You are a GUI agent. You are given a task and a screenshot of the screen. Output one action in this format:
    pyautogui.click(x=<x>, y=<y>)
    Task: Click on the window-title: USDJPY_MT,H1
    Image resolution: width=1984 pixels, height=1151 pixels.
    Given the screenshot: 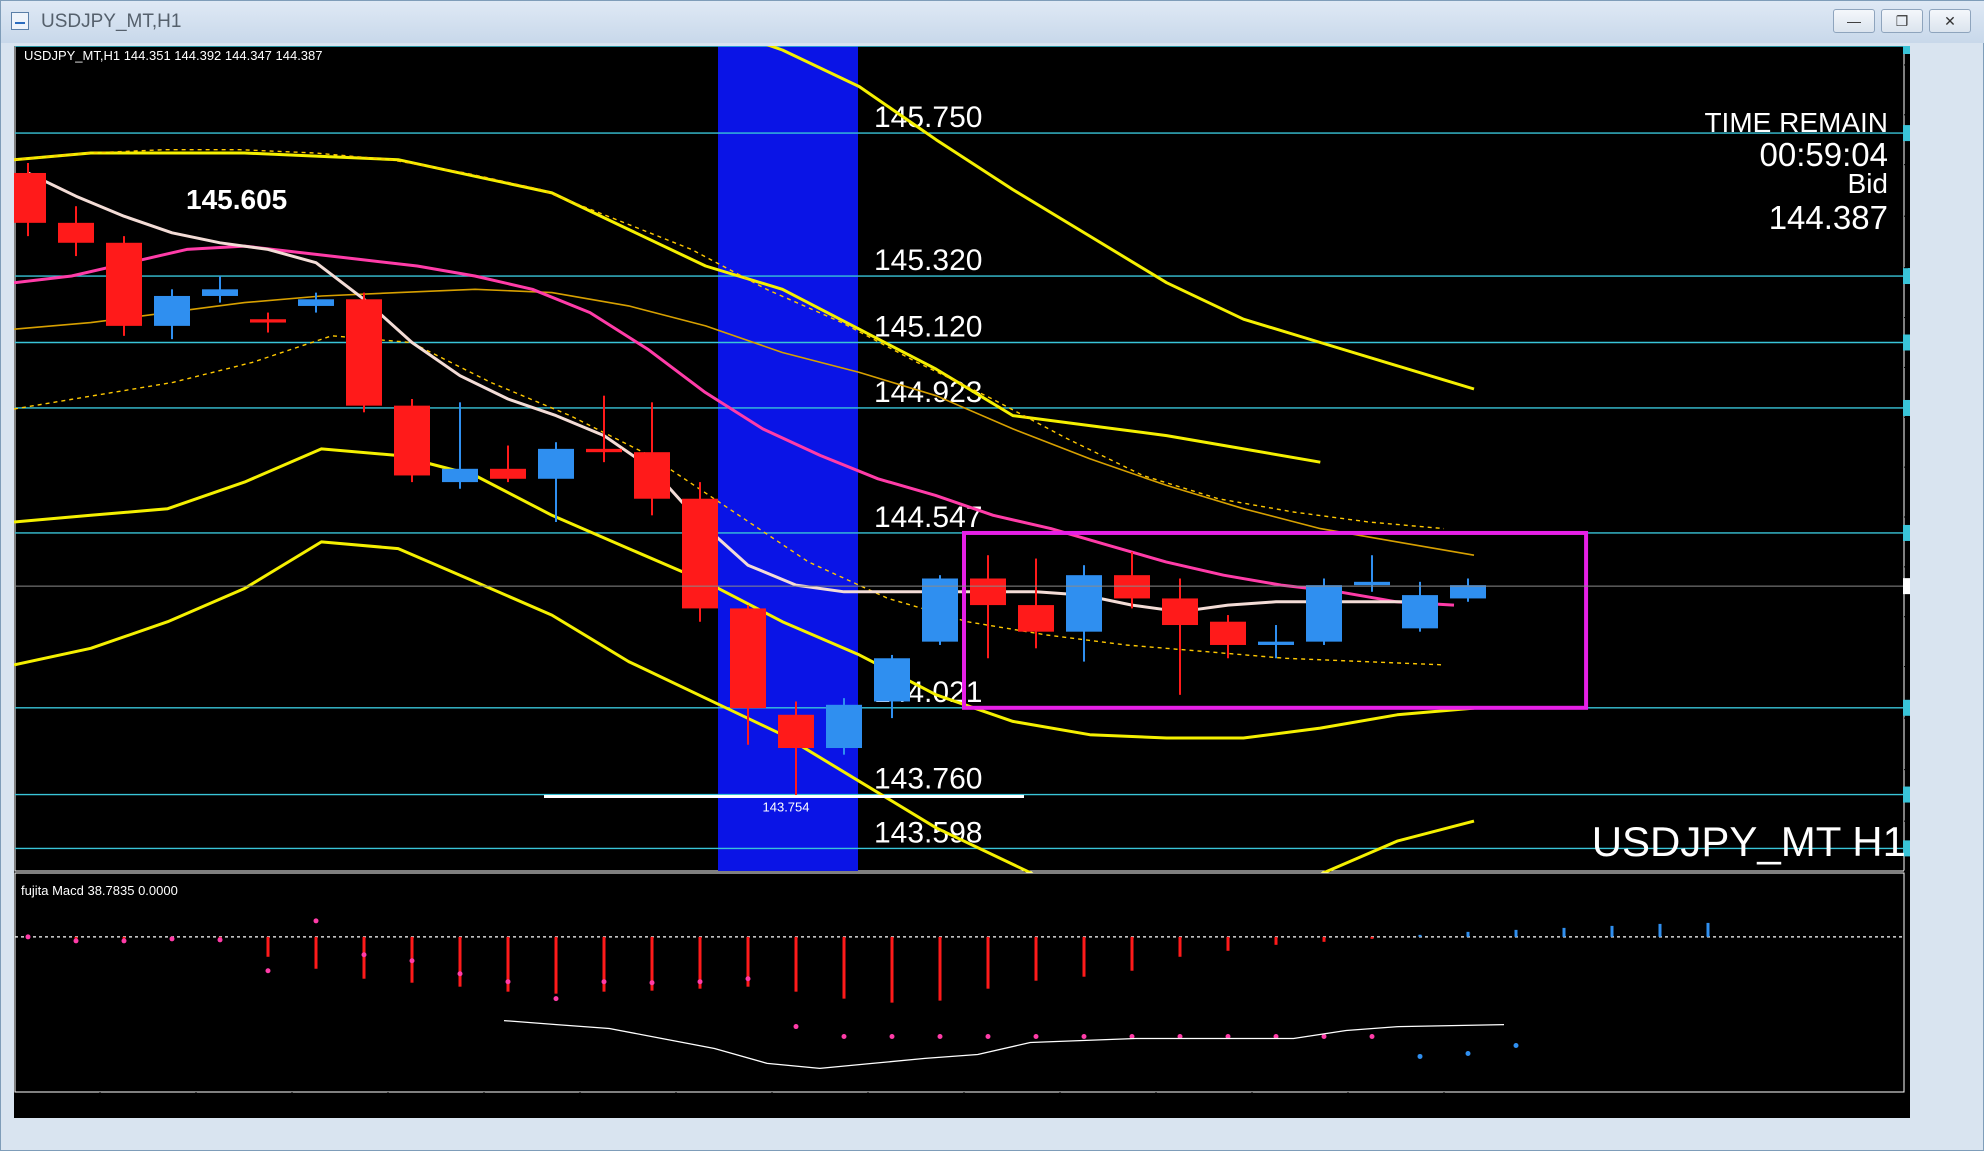 What is the action you would take?
    pyautogui.click(x=111, y=21)
    